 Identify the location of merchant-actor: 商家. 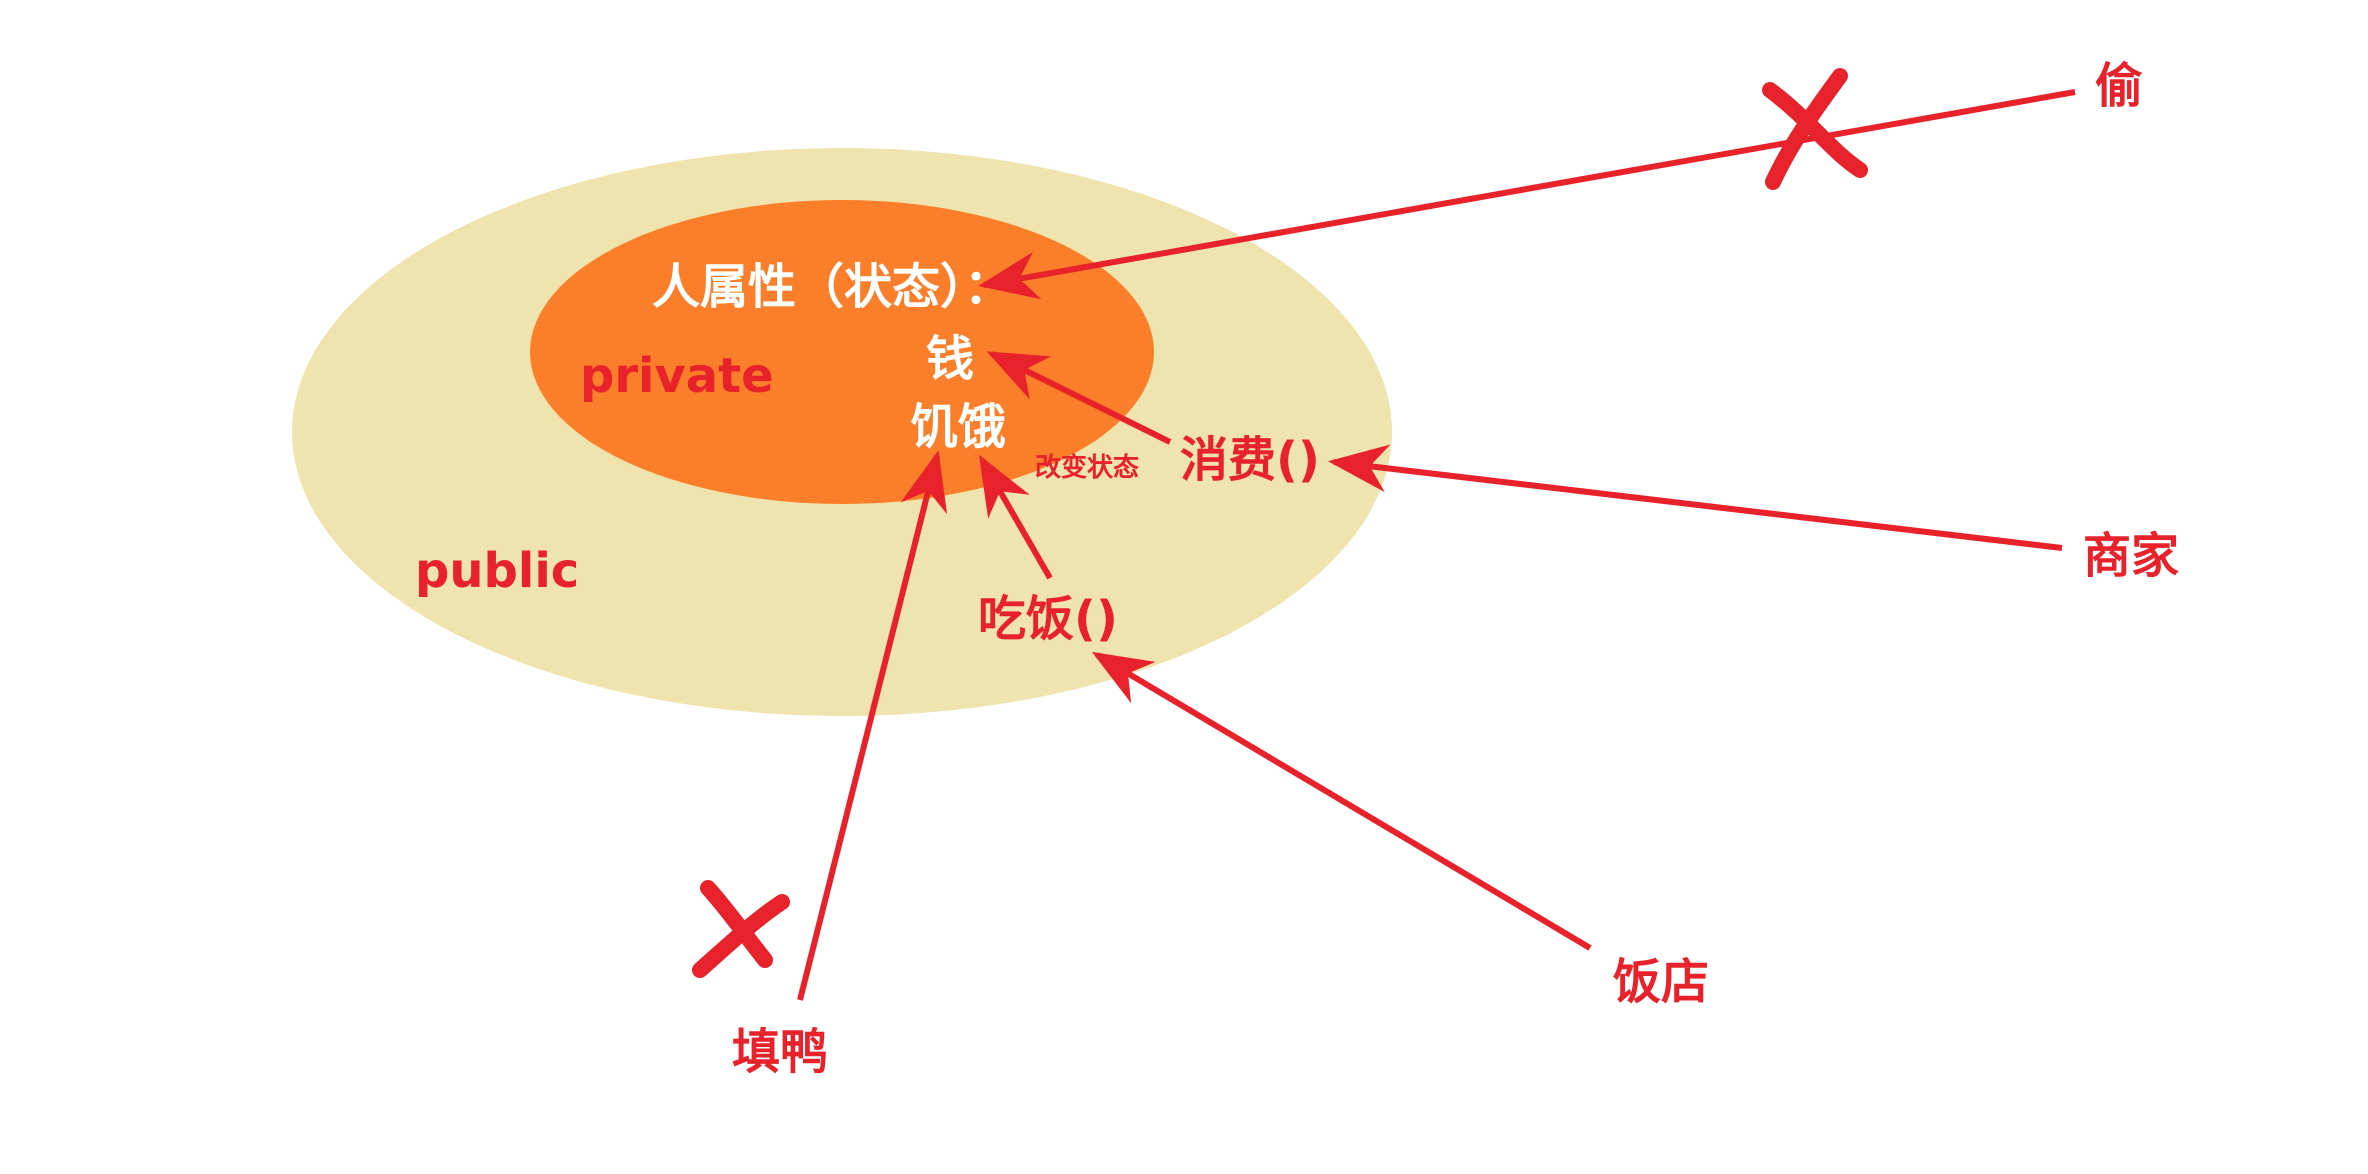
(2131, 556).